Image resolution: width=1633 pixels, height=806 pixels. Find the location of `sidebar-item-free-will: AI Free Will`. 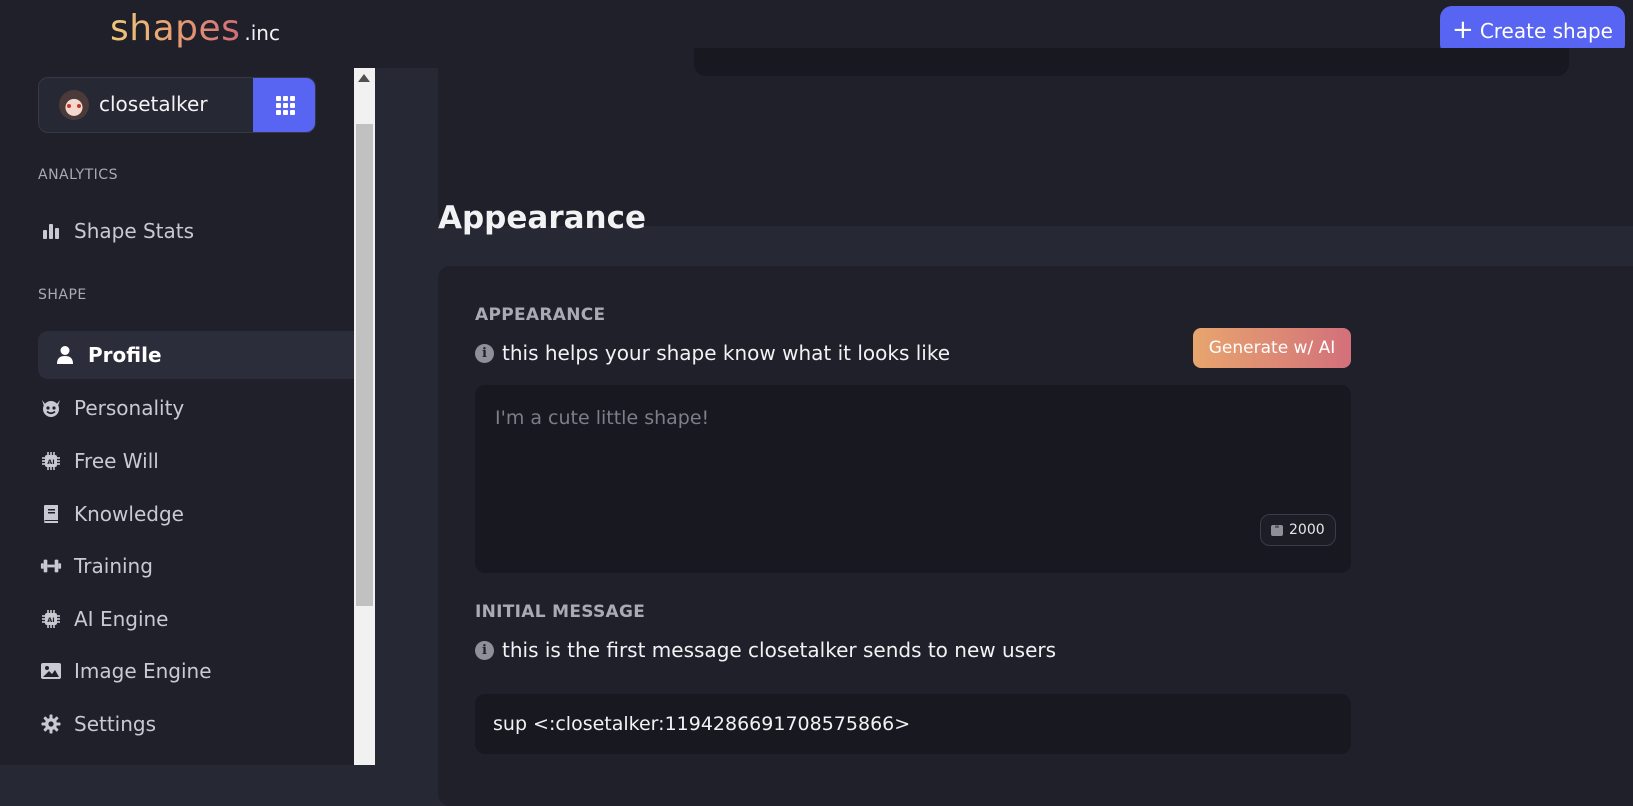

sidebar-item-free-will: AI Free Will is located at coordinates (196, 461).